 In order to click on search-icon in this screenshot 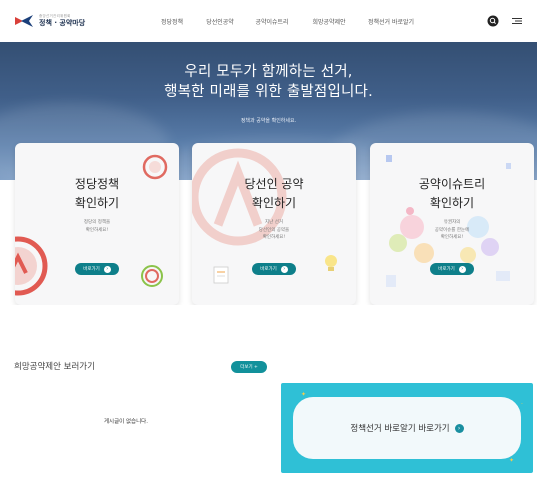, I will do `click(493, 21)`.